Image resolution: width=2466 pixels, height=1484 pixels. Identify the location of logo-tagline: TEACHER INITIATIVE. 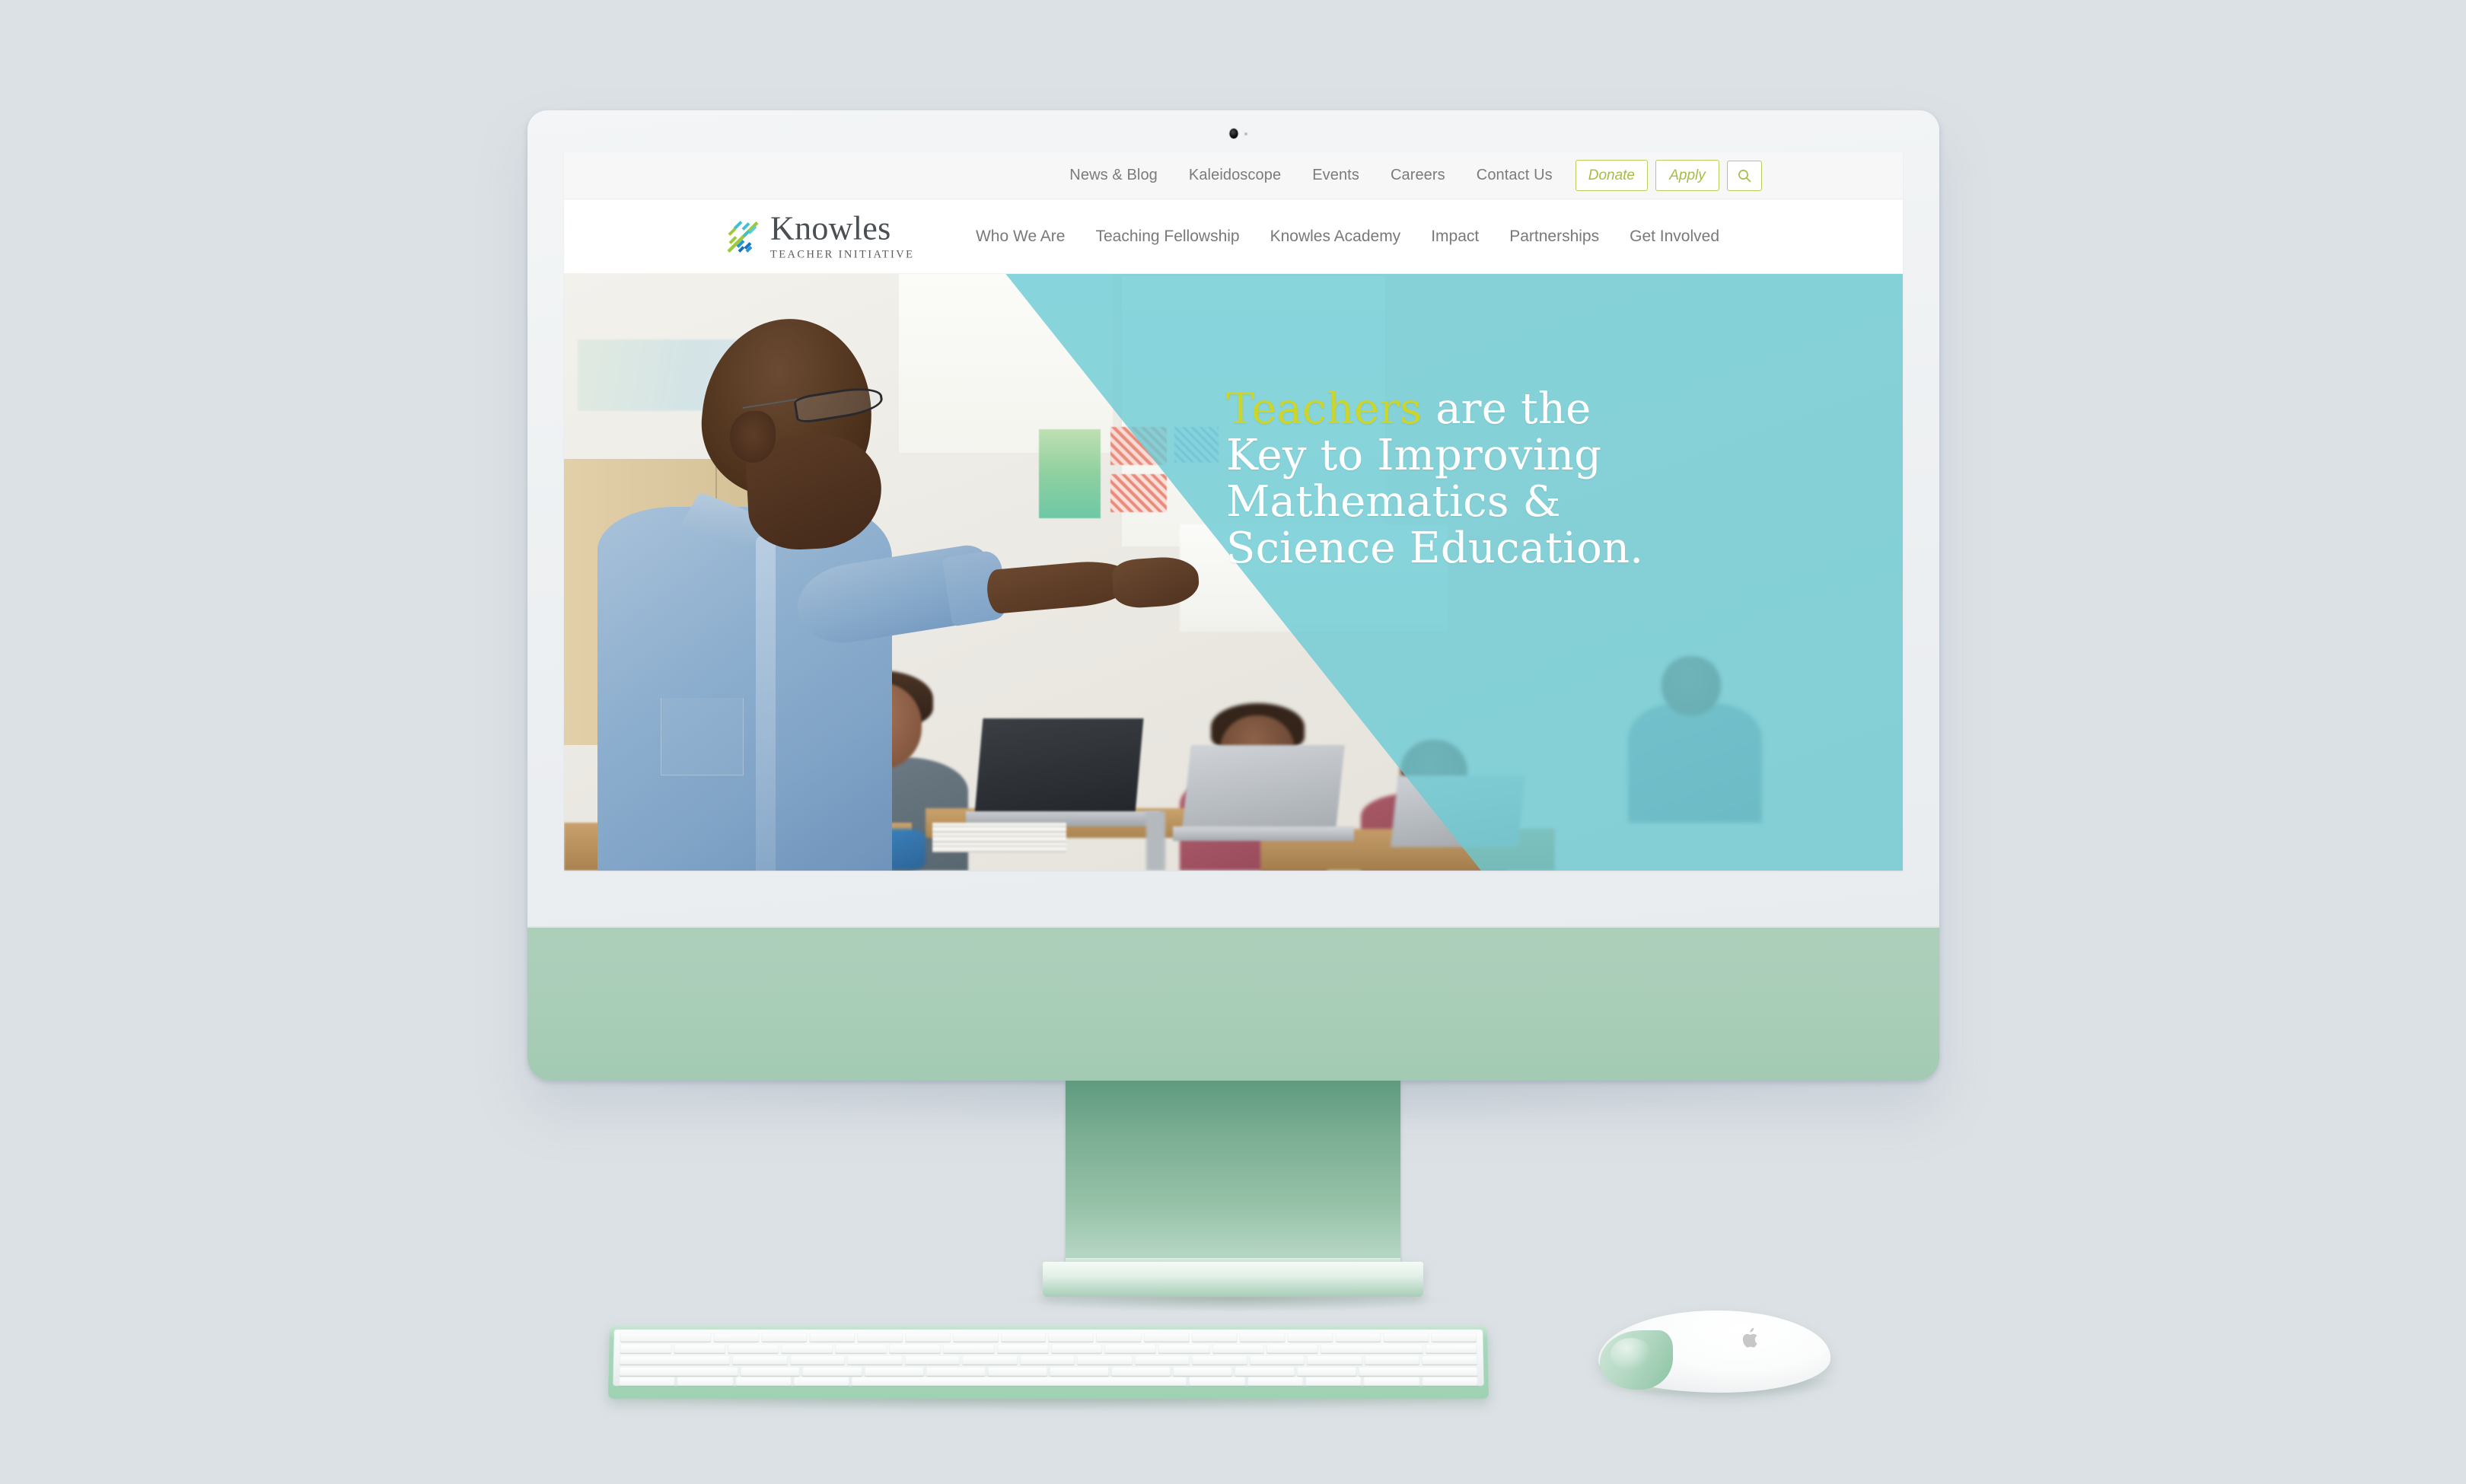
(842, 254).